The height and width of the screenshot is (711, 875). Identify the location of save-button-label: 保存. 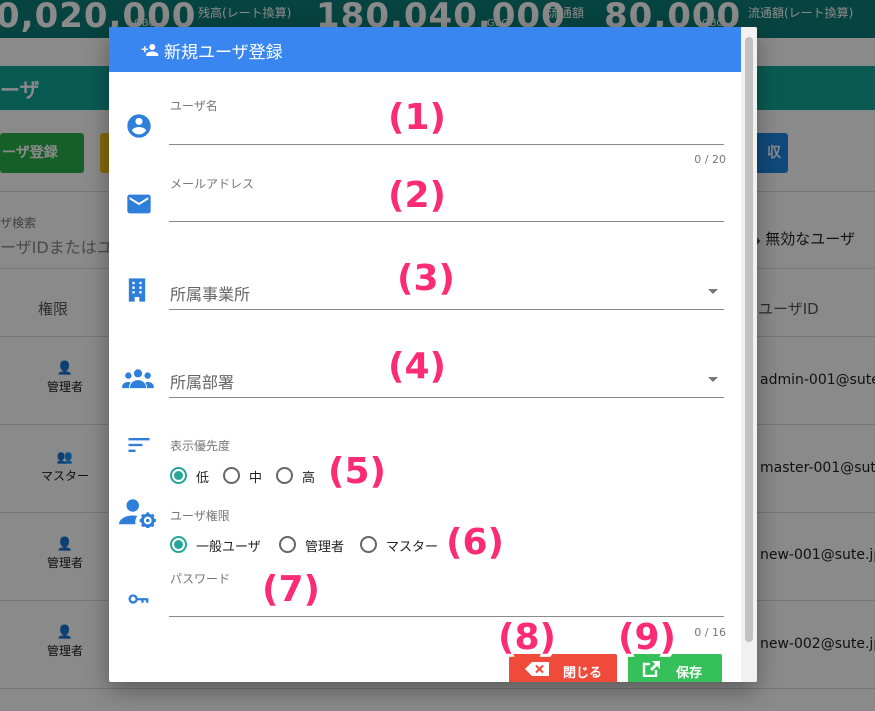
(689, 673).